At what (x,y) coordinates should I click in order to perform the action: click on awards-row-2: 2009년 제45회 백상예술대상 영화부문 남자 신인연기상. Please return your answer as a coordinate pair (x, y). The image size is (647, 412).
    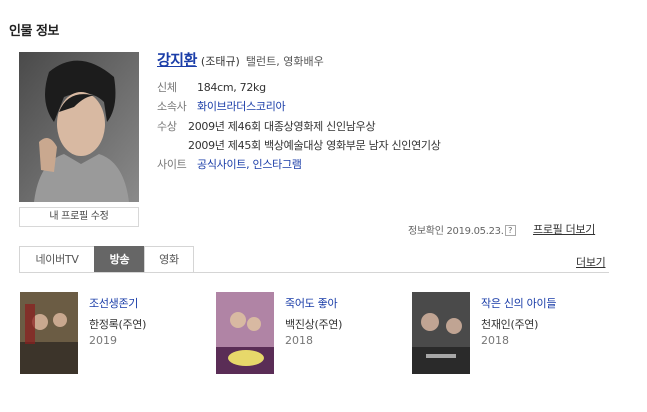
    Looking at the image, I should click on (314, 145).